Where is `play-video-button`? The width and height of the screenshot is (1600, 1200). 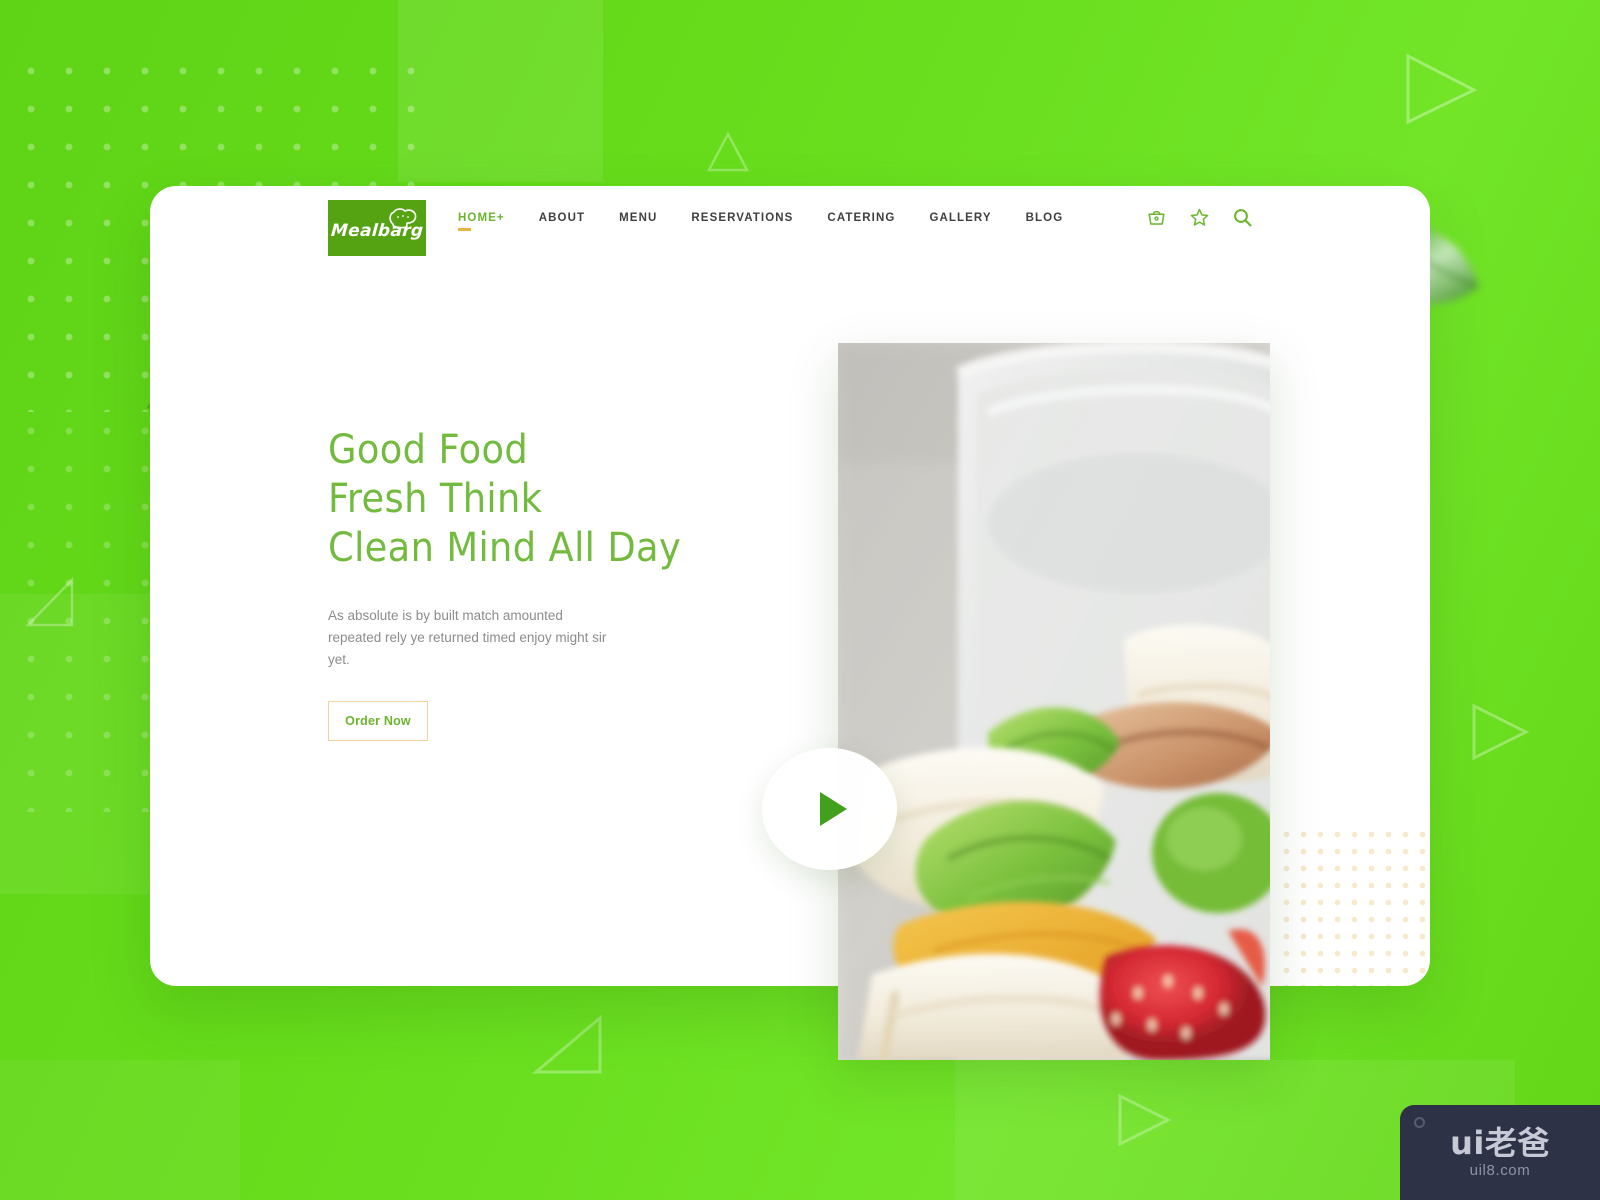
play-video-button is located at coordinates (829, 809).